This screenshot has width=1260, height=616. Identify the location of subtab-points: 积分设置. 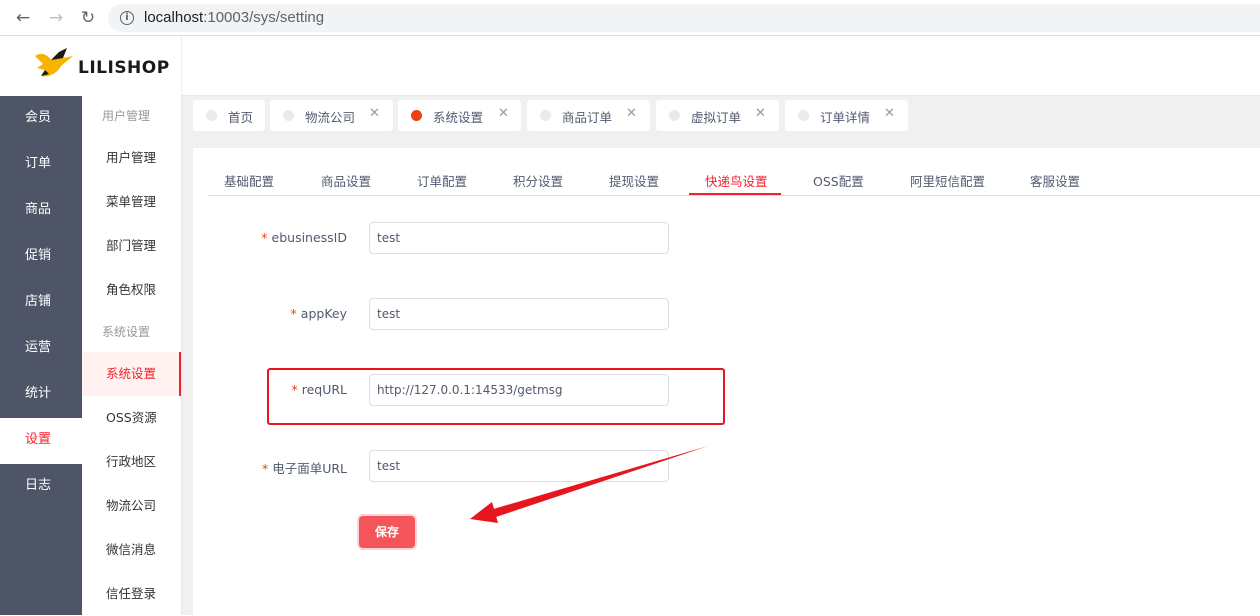
(538, 180).